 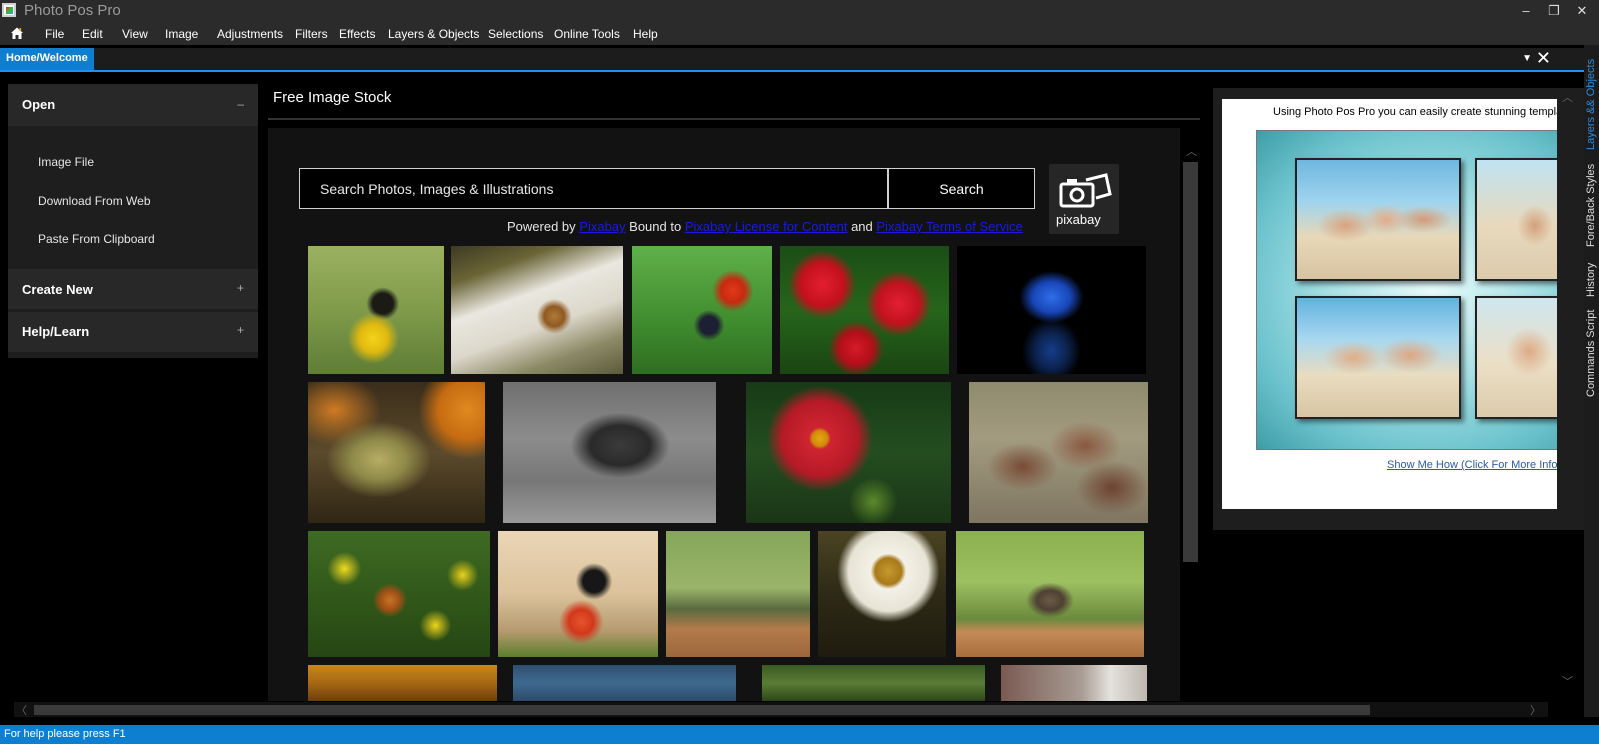 I want to click on open-section-title: Open, so click(x=39, y=104).